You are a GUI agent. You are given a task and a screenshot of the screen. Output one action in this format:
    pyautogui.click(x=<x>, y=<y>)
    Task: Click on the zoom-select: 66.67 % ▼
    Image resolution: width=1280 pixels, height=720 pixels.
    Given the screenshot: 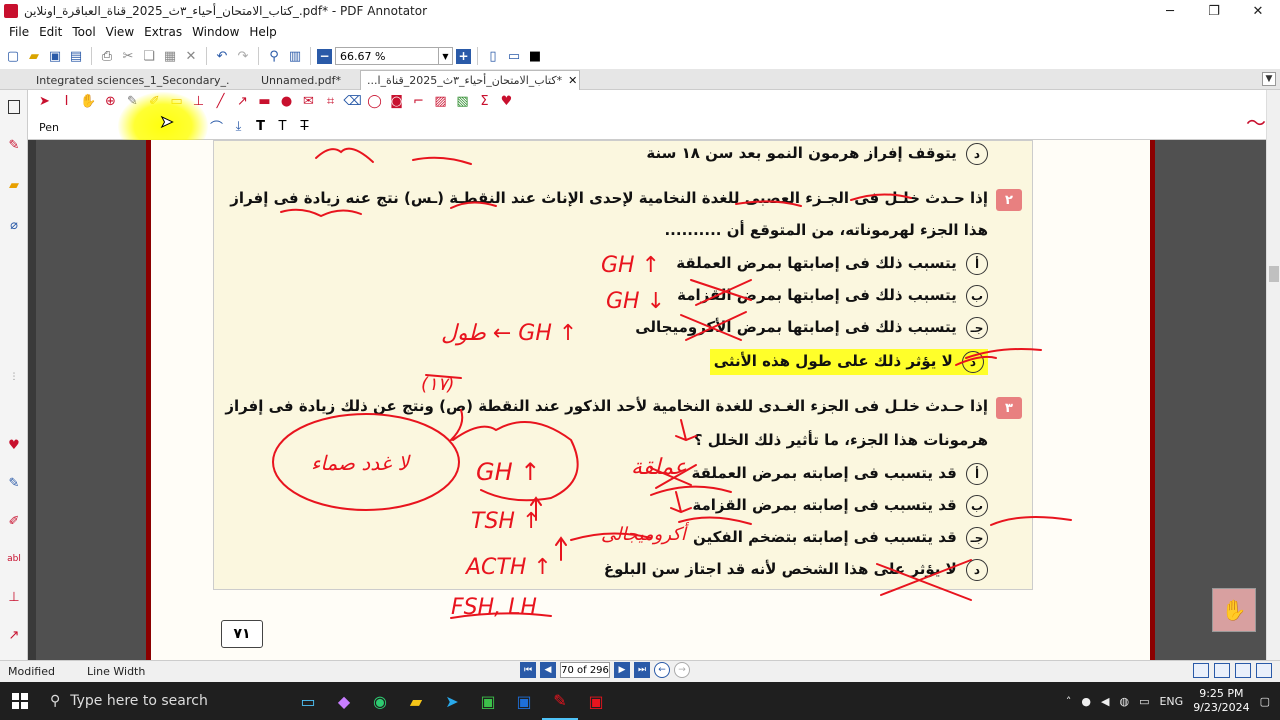 What is the action you would take?
    pyautogui.click(x=394, y=56)
    